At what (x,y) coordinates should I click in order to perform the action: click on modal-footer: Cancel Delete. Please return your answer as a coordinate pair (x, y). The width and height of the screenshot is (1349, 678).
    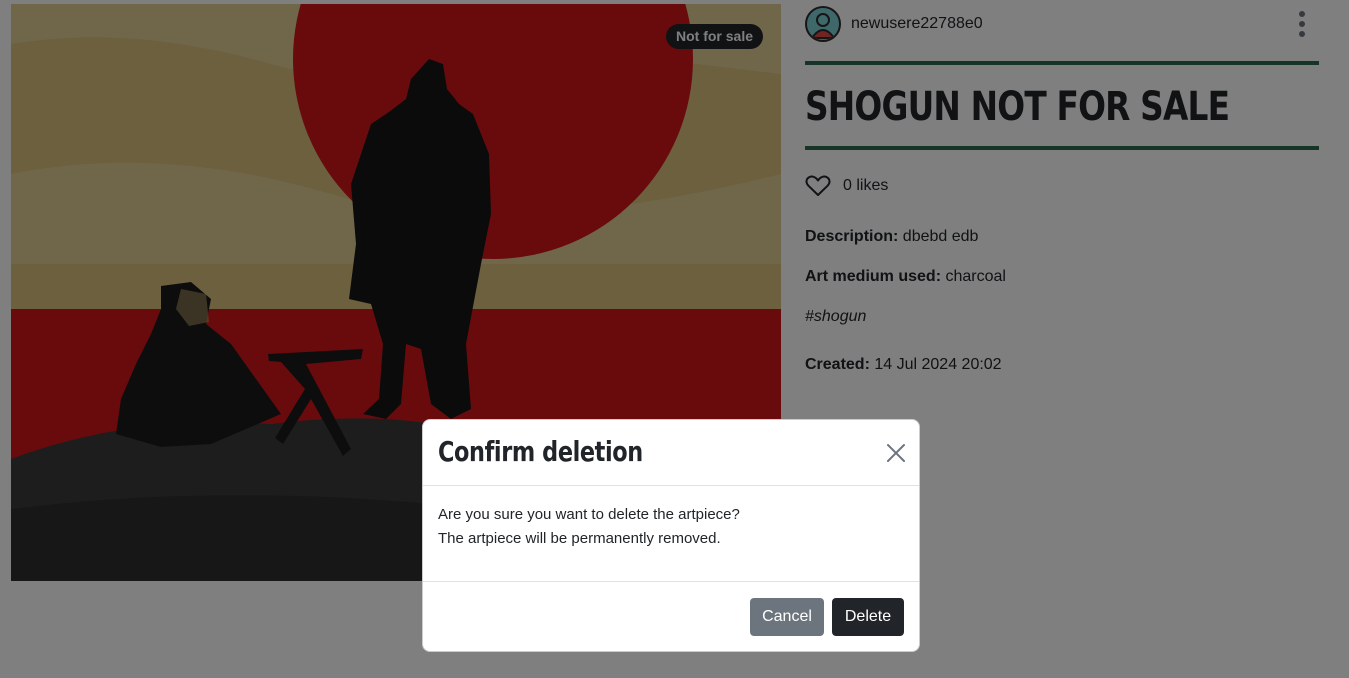
    Looking at the image, I should click on (671, 616).